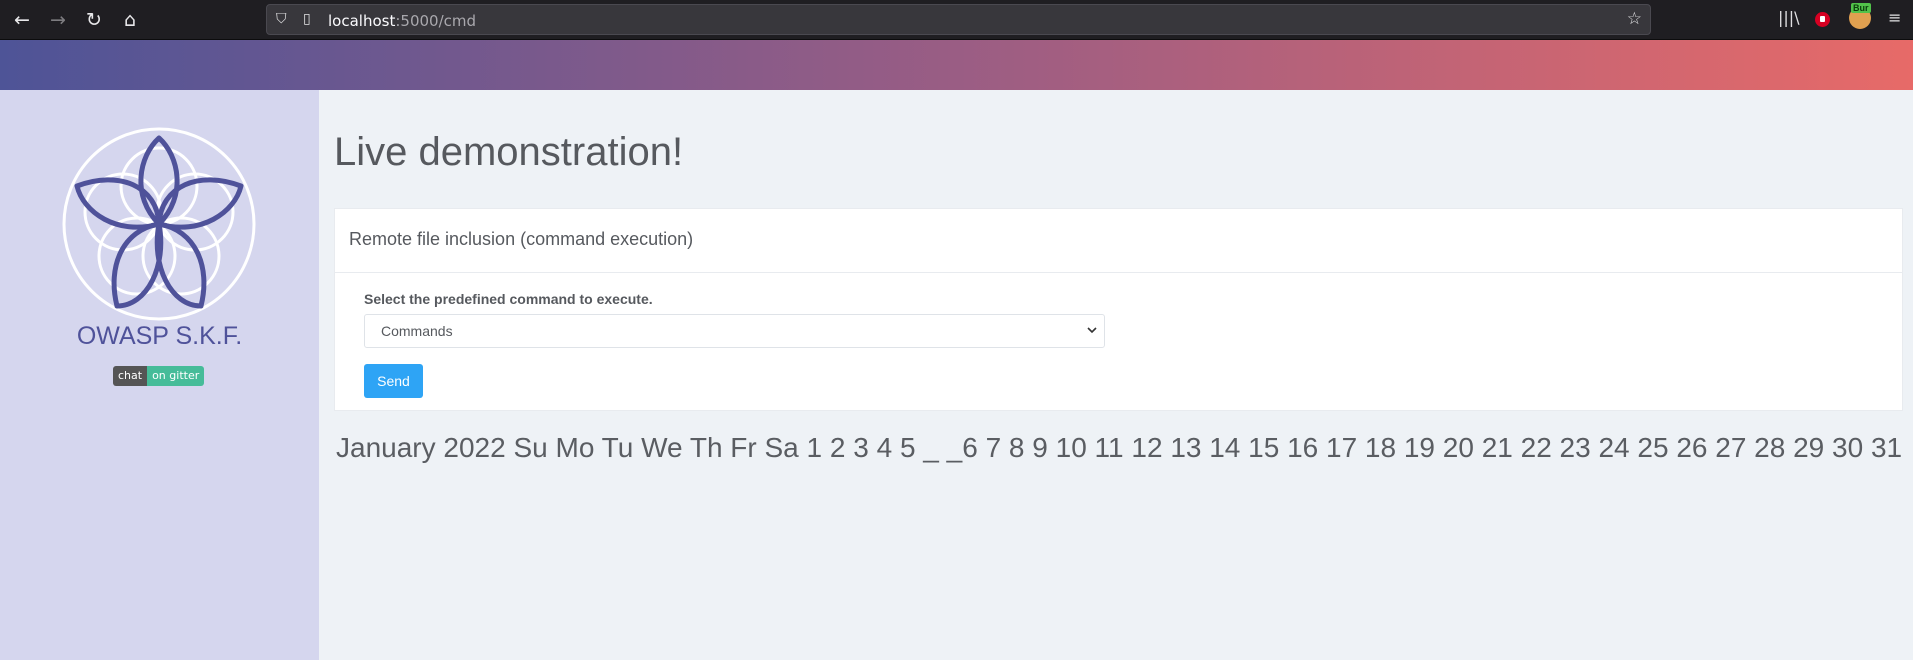 This screenshot has width=1913, height=660. I want to click on forward-arrow-icon: →, so click(58, 20).